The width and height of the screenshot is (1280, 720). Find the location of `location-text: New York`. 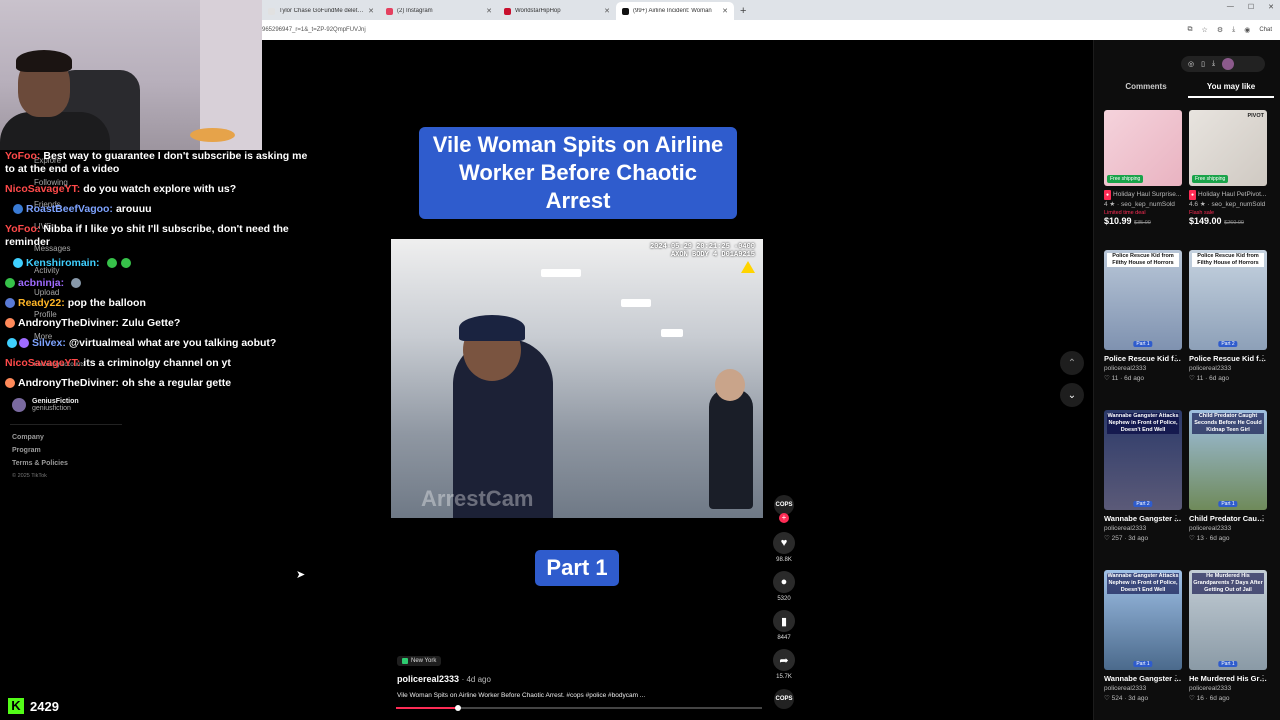

location-text: New York is located at coordinates (424, 661).